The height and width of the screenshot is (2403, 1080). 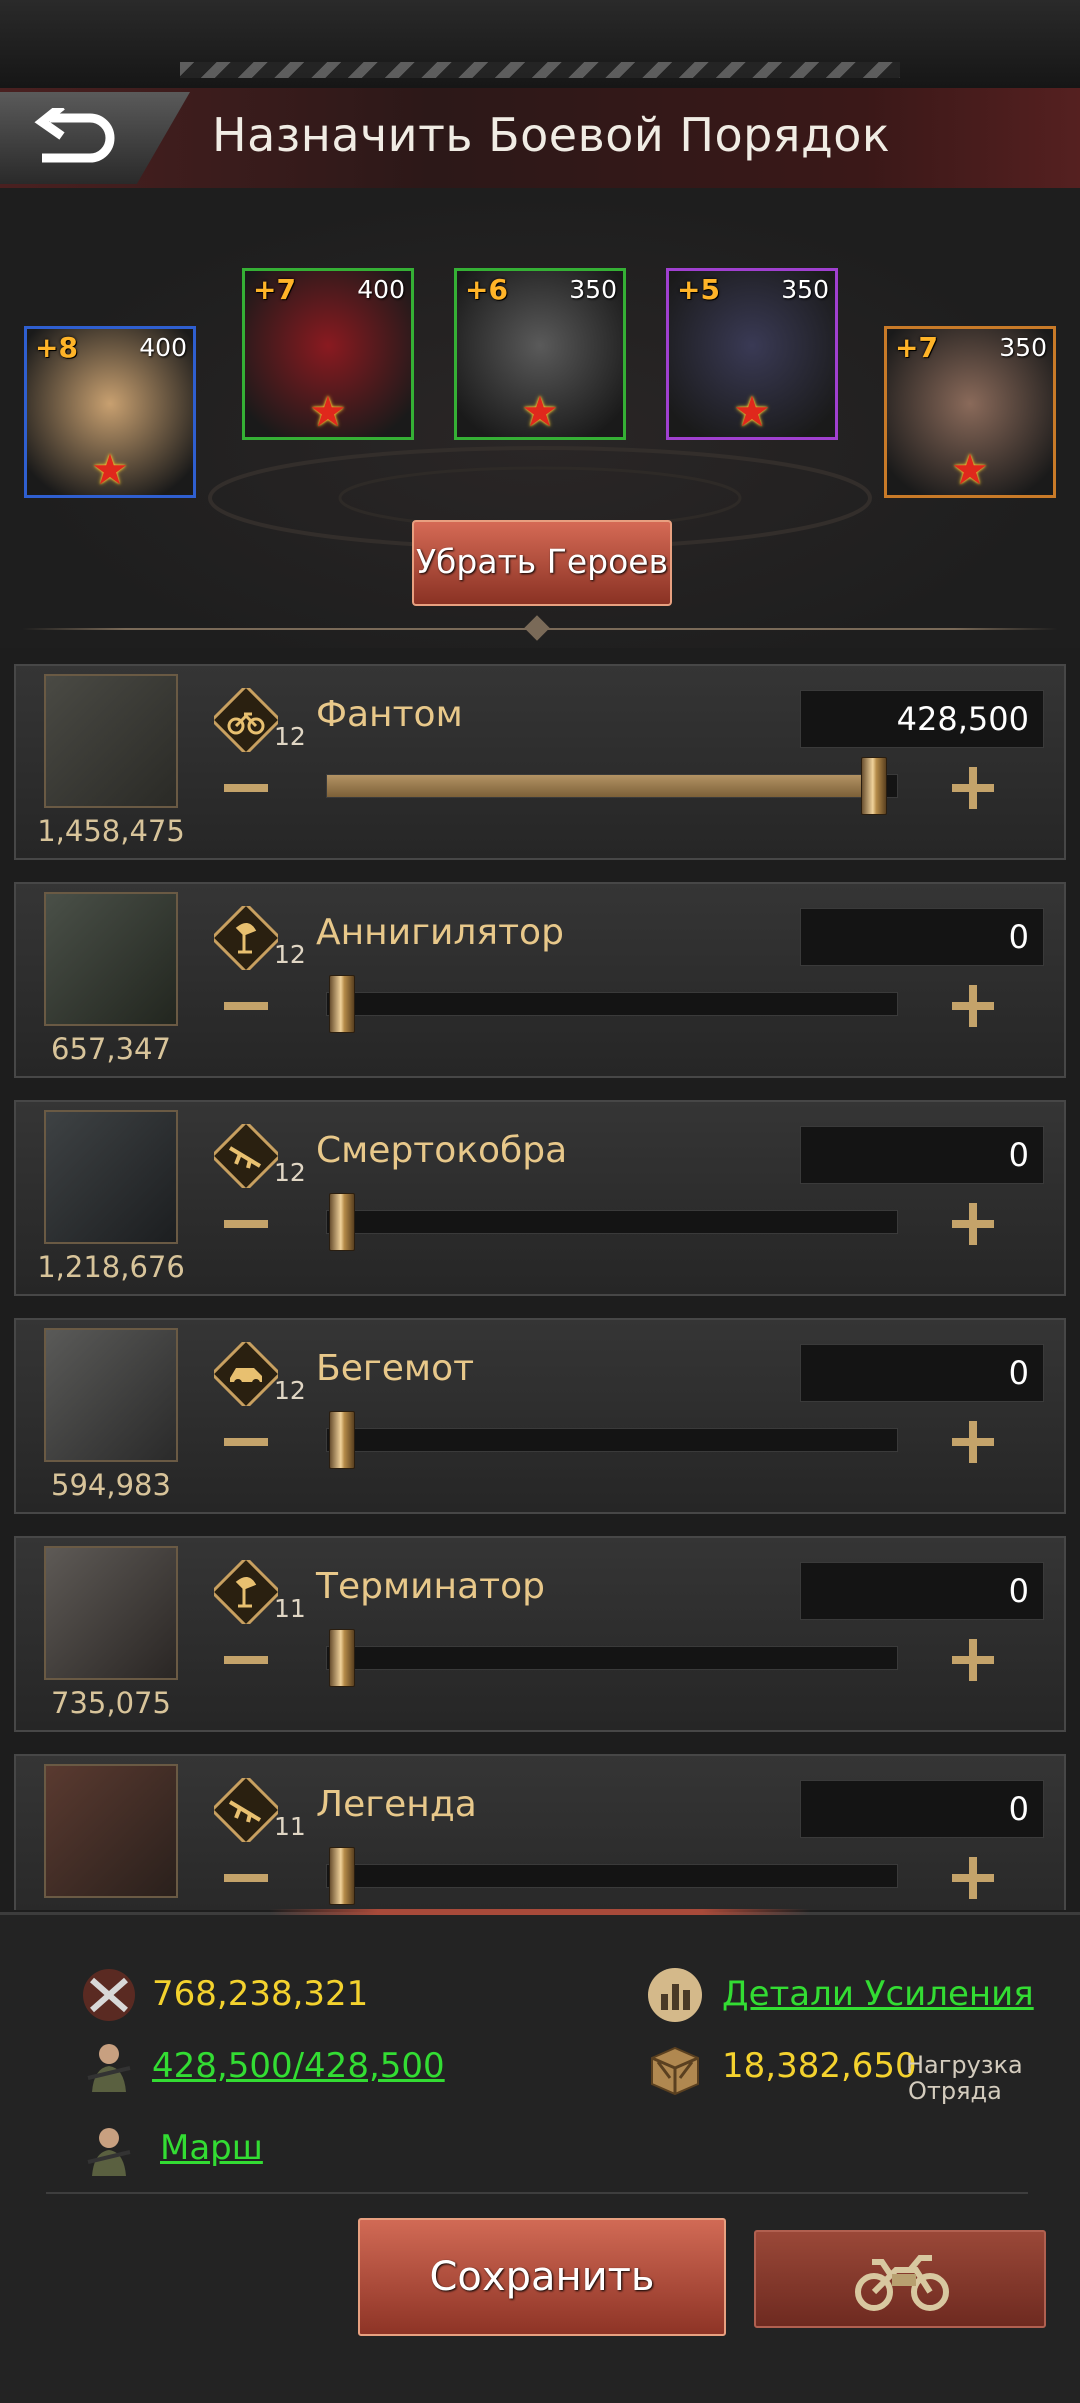 I want to click on troop-available: 1,458,475, so click(x=111, y=831).